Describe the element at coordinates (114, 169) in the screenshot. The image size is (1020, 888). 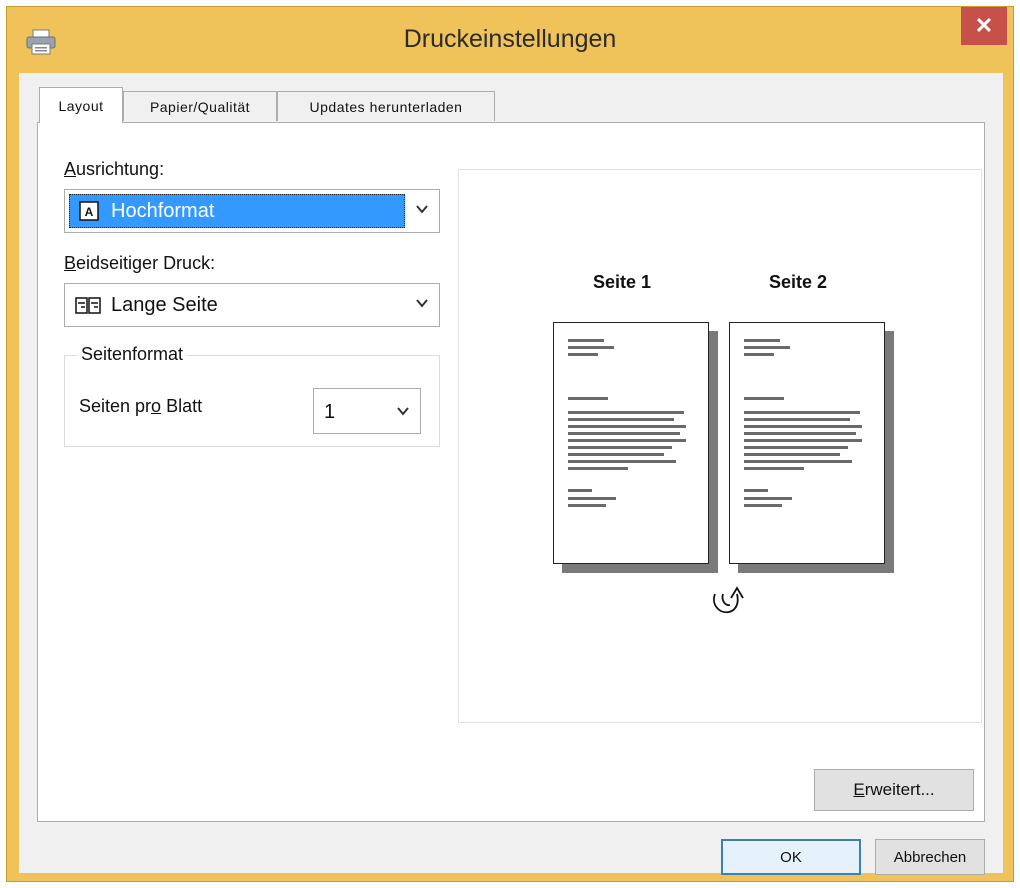
I see `orientation-label: Ausrichtung:` at that location.